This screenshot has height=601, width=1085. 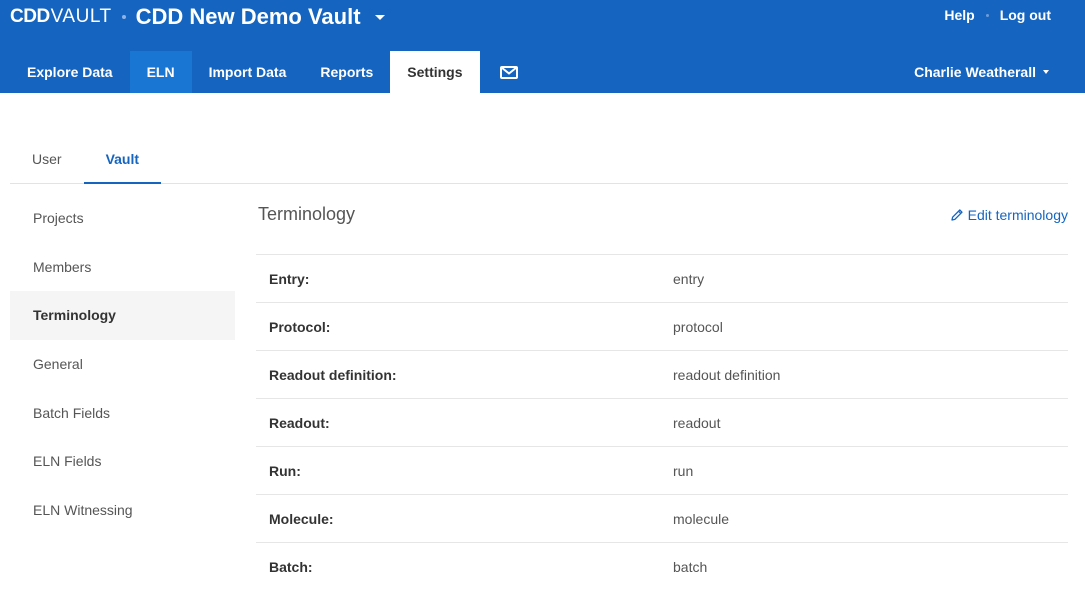 I want to click on brand-separator, so click(x=123, y=17).